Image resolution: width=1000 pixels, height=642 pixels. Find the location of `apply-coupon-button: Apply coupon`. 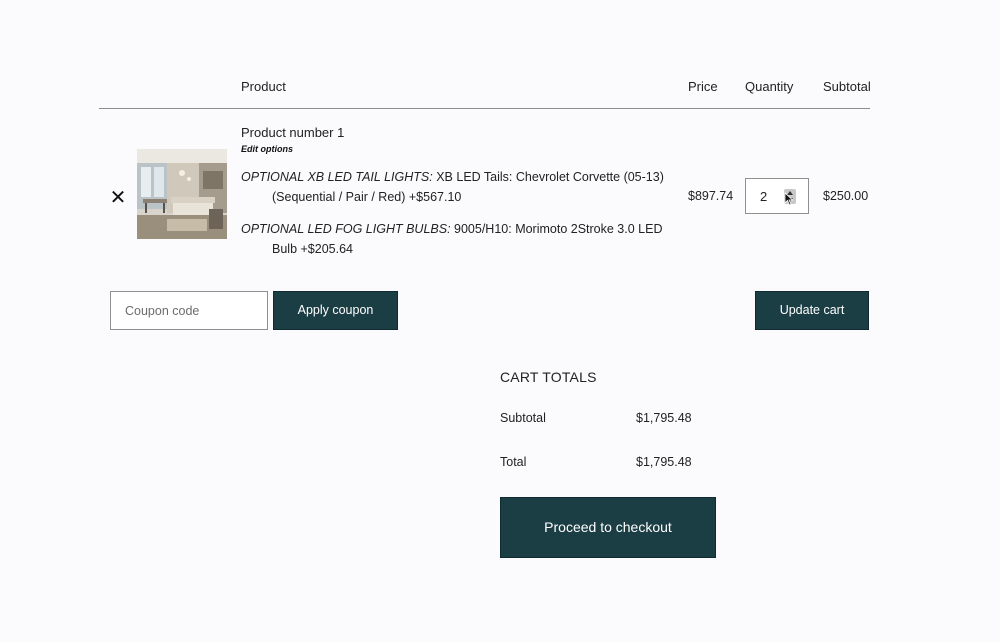

apply-coupon-button: Apply coupon is located at coordinates (335, 310).